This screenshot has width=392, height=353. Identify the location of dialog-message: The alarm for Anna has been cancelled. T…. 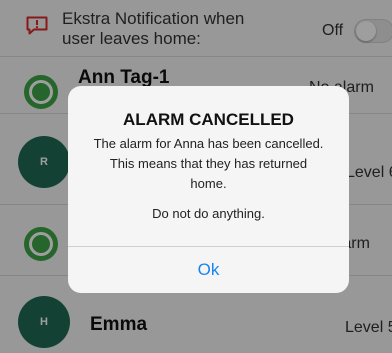
(208, 163).